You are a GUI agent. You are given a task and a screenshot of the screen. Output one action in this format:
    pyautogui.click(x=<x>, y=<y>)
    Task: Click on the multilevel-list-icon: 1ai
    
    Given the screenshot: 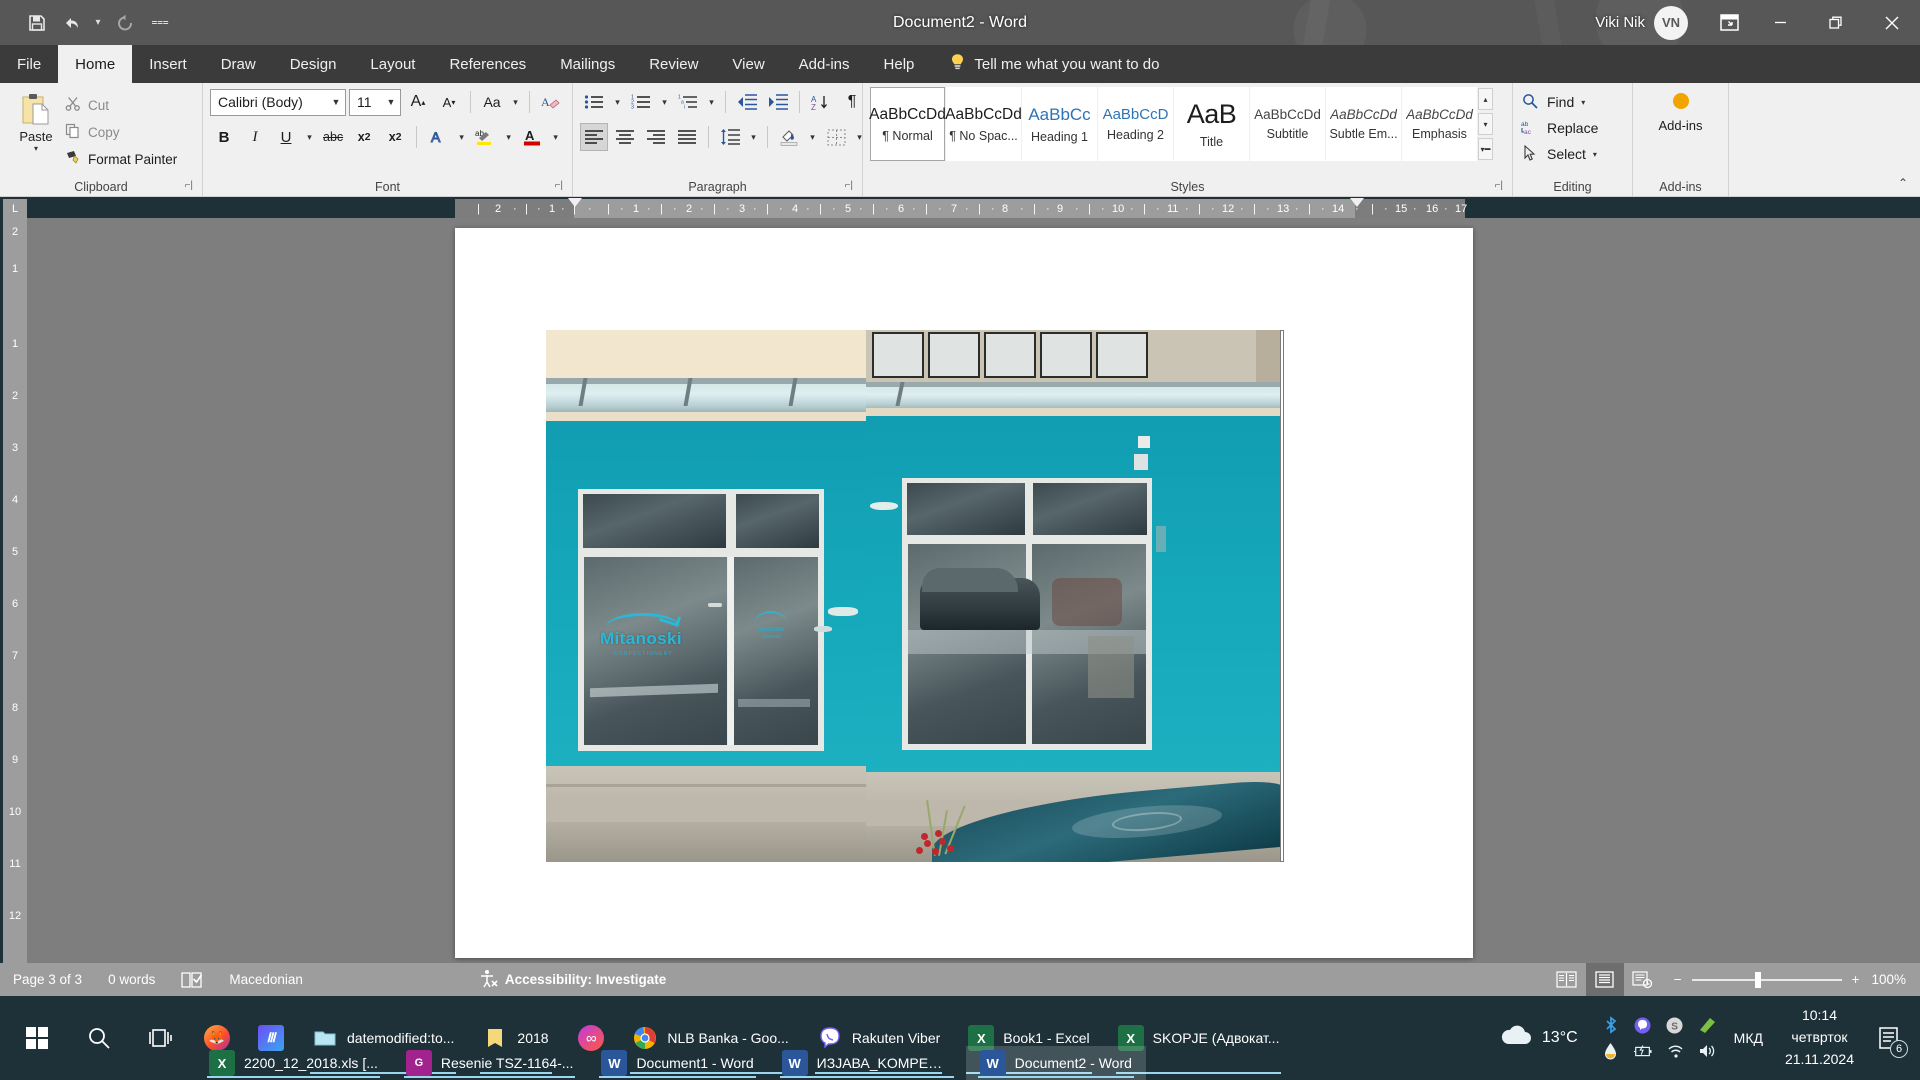 What is the action you would take?
    pyautogui.click(x=688, y=102)
    